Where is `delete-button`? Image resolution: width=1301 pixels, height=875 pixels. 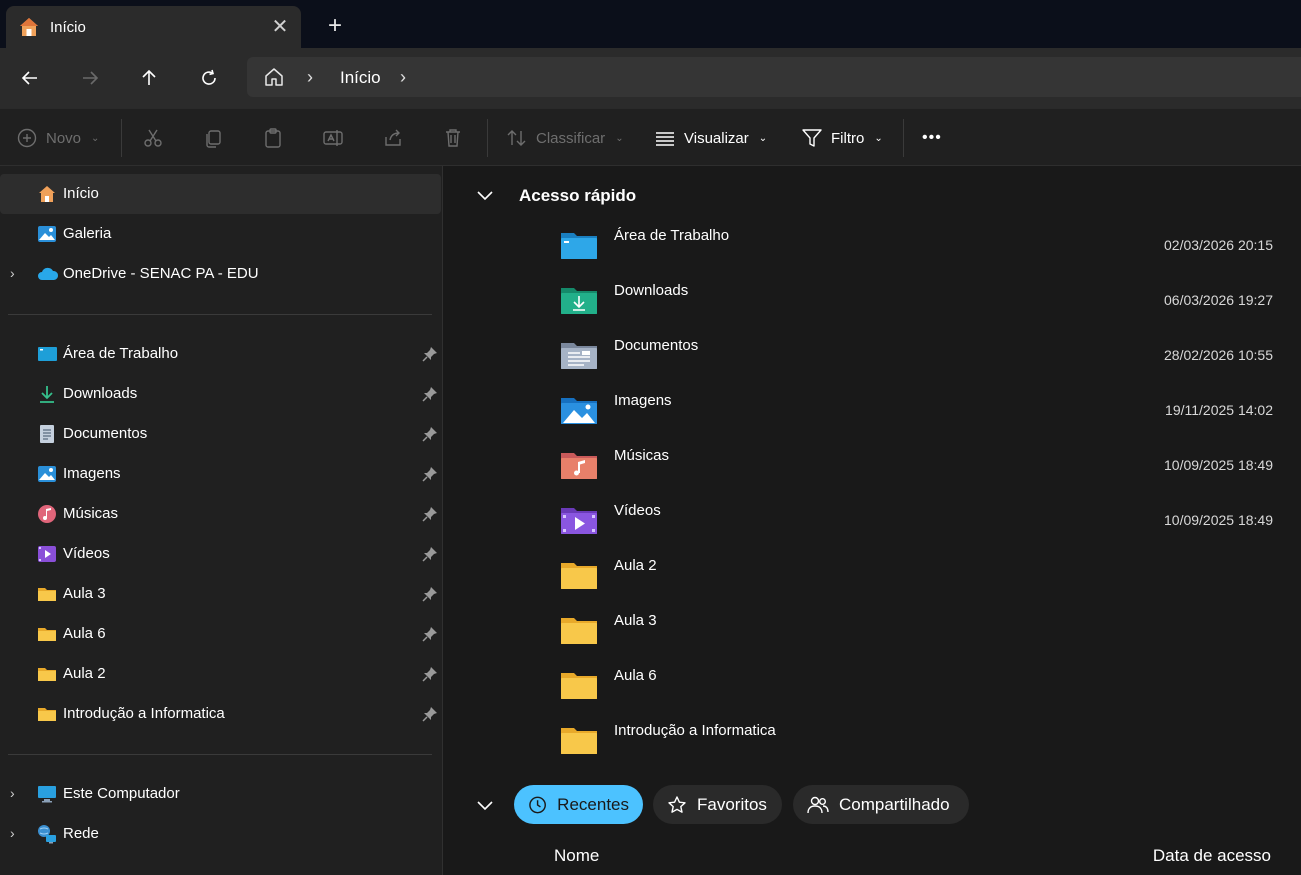
delete-button is located at coordinates (453, 138).